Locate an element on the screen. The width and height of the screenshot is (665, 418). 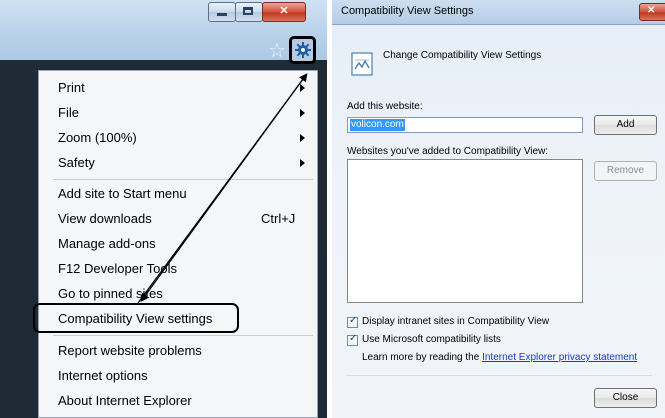
dialog-separator is located at coordinates (499, 375).